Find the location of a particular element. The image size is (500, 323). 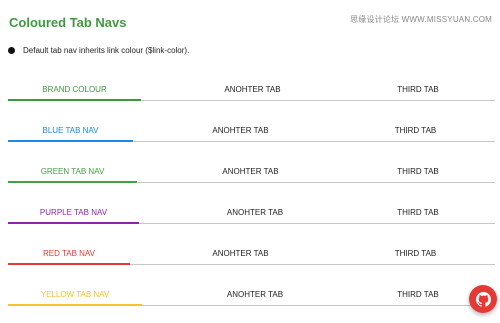

tab-nav-brand: BRAND COLOUR ANOHTER TAB THIRD TAB is located at coordinates (251, 89).